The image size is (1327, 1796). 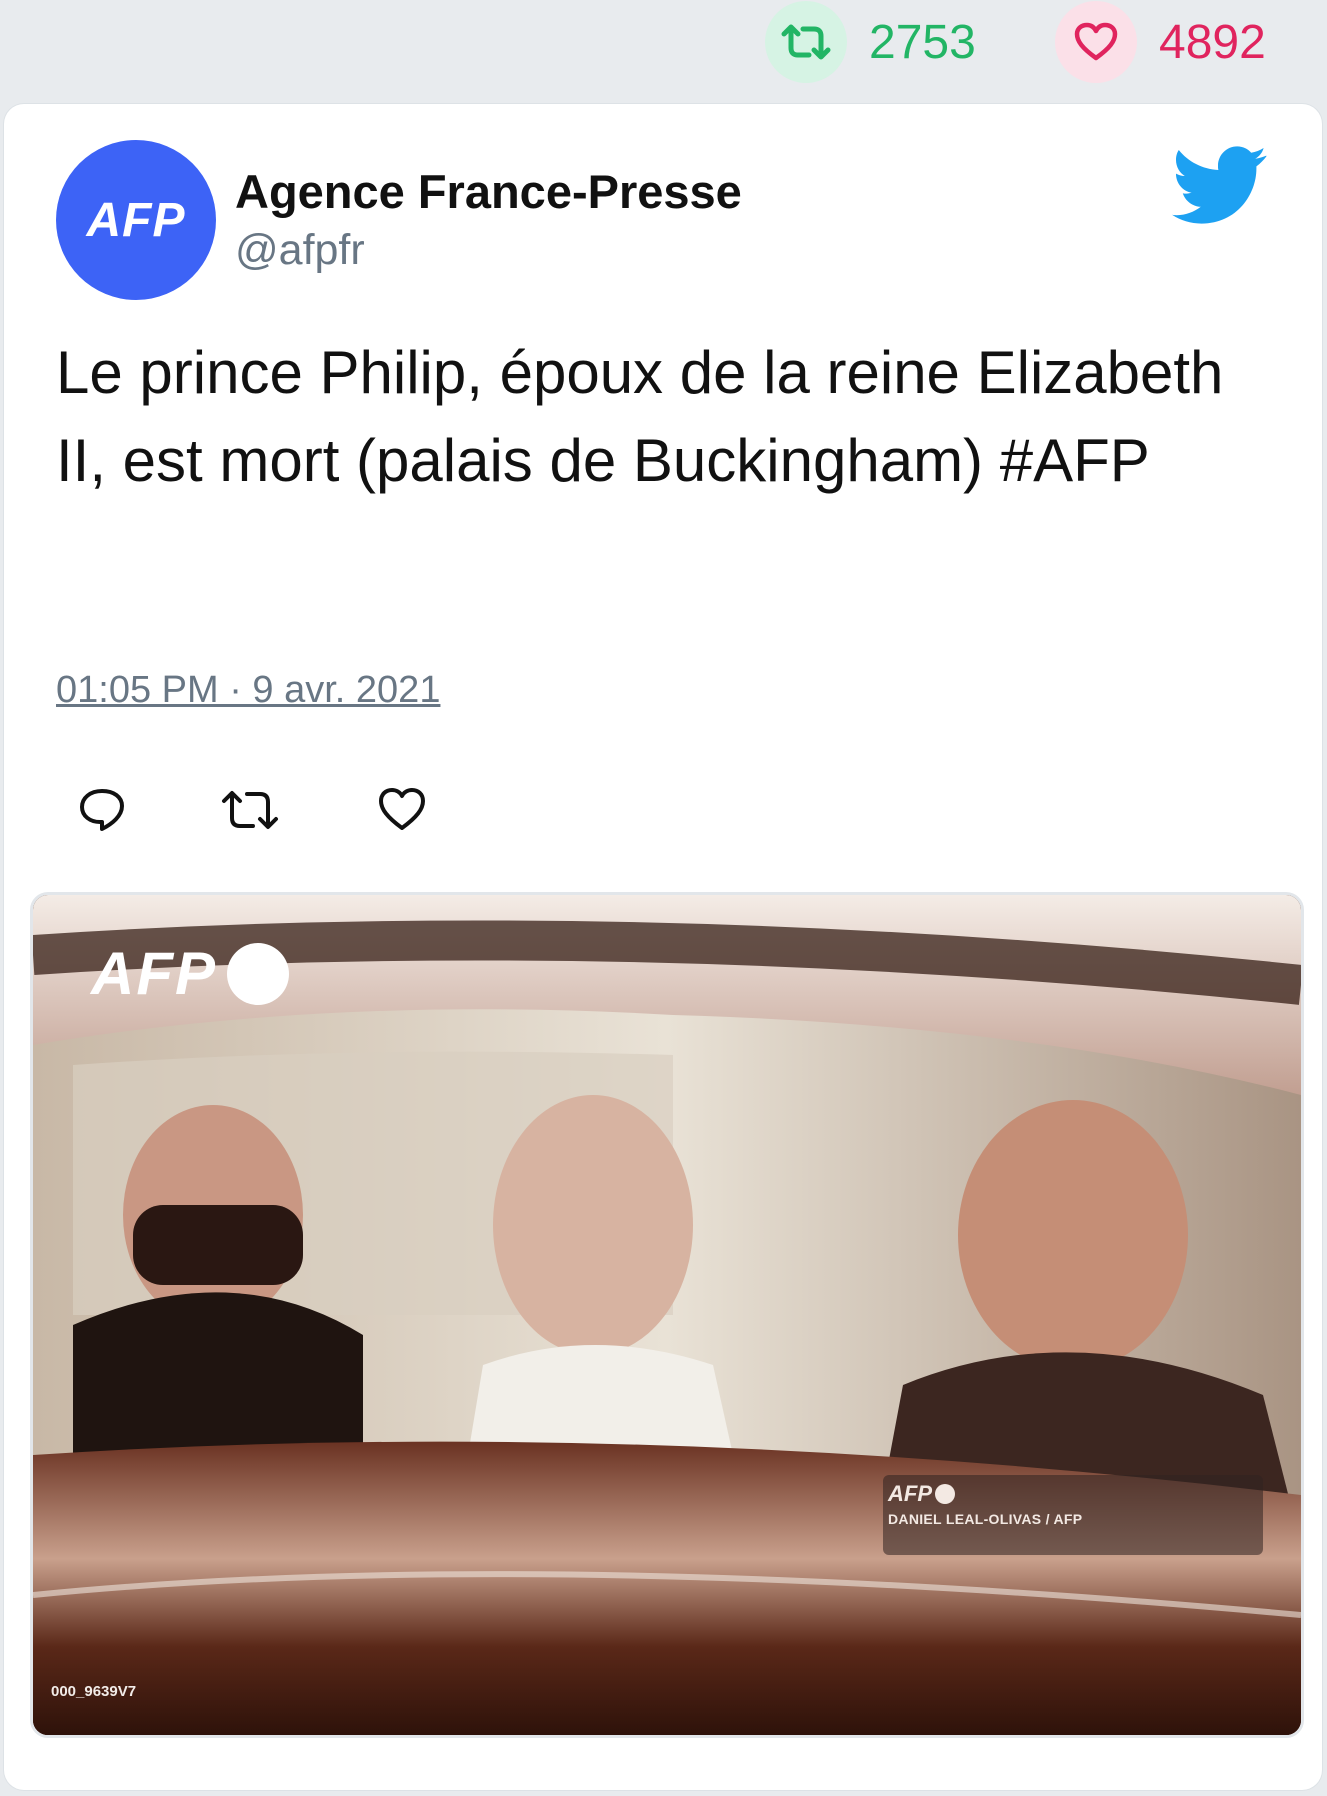 I want to click on author-name: Agence France-Presse, so click(x=488, y=191).